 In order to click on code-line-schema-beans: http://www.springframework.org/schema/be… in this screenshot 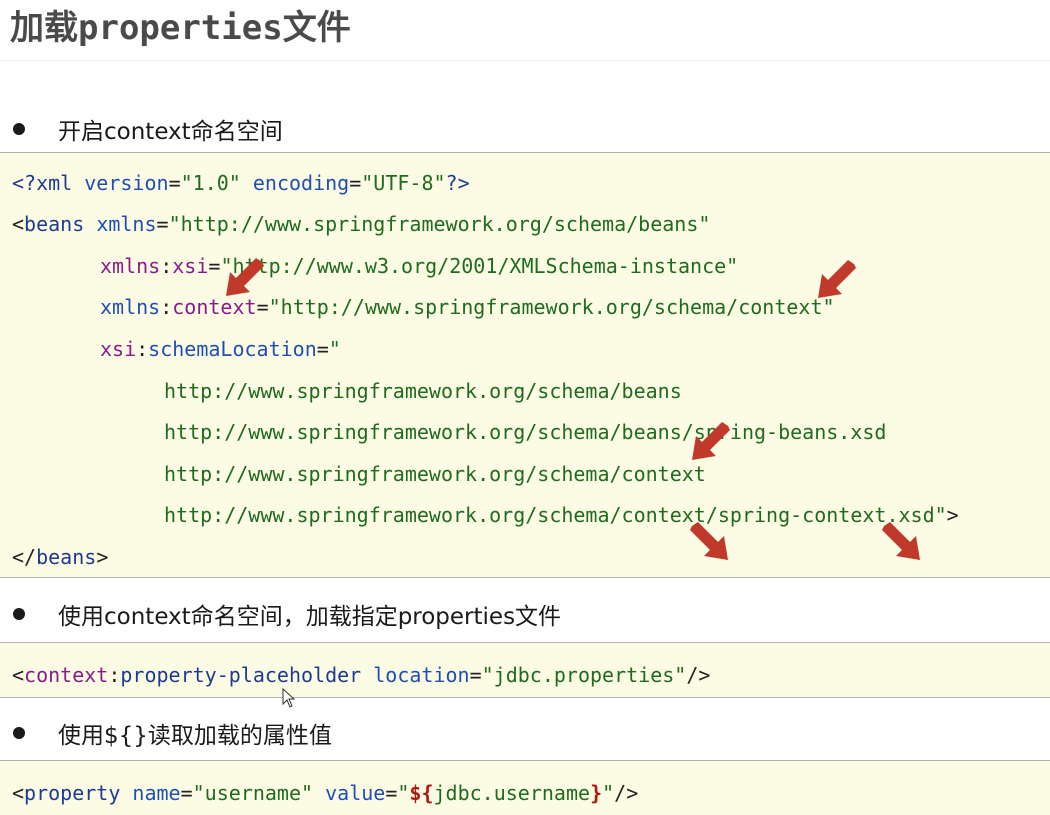, I will do `click(423, 391)`.